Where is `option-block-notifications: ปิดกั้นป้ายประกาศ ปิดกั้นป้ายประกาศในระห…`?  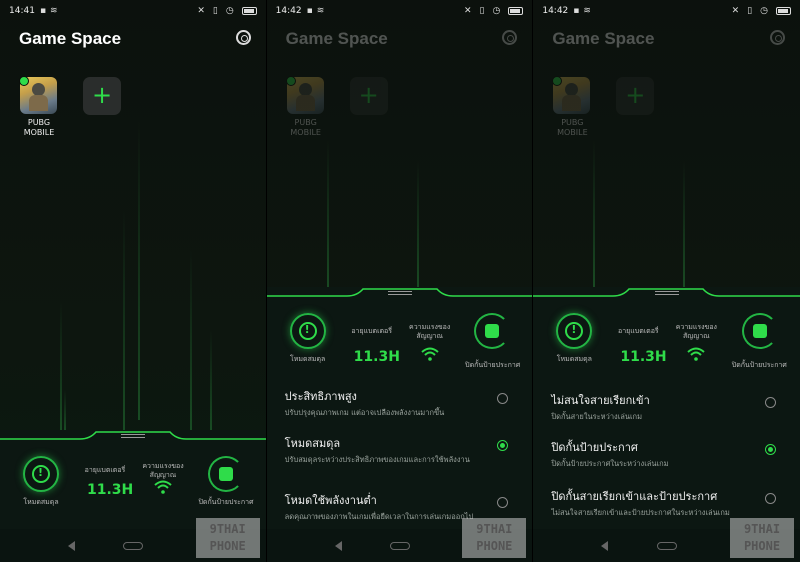
option-block-notifications: ปิดกั้นป้ายประกาศ ปิดกั้นป้ายประกาศในระห… is located at coordinates (668, 453).